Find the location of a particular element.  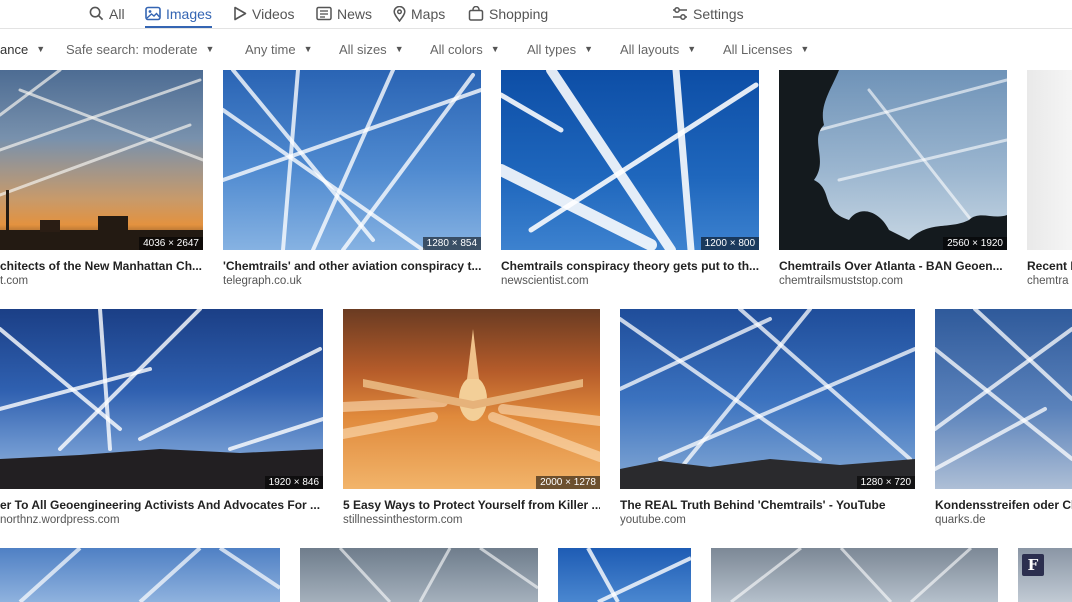

result-thumbnail: 1920 × 846 is located at coordinates (161, 399).